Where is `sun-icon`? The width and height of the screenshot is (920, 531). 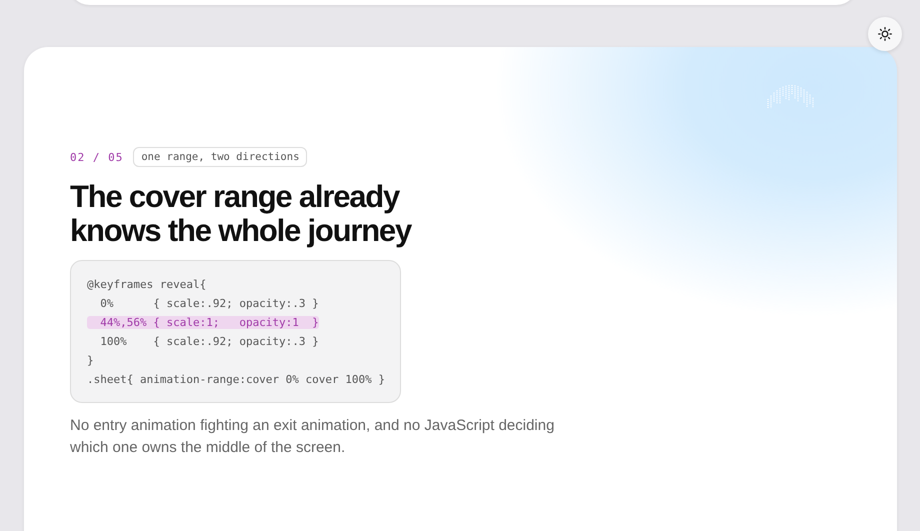 sun-icon is located at coordinates (885, 34).